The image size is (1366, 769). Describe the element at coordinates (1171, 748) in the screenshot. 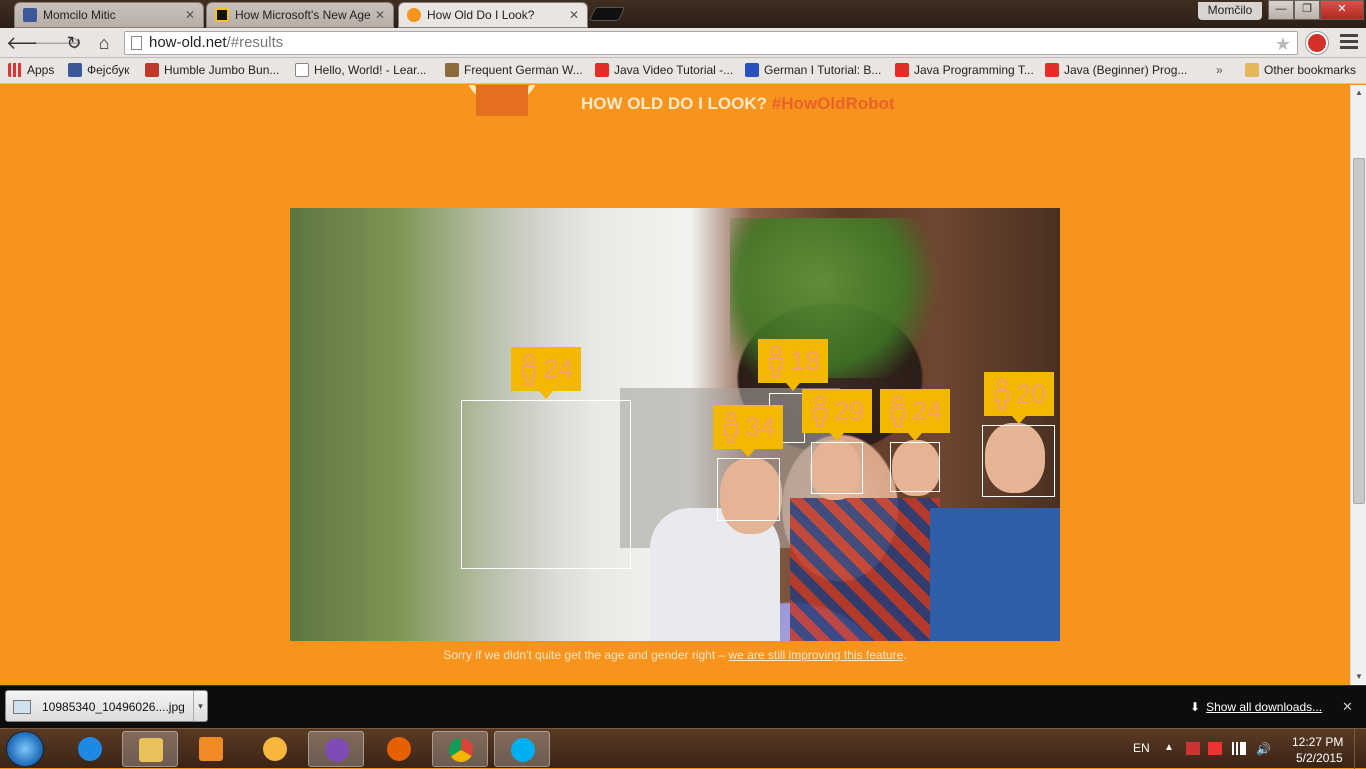

I see `show-hidden-icons-icon: ▲` at that location.